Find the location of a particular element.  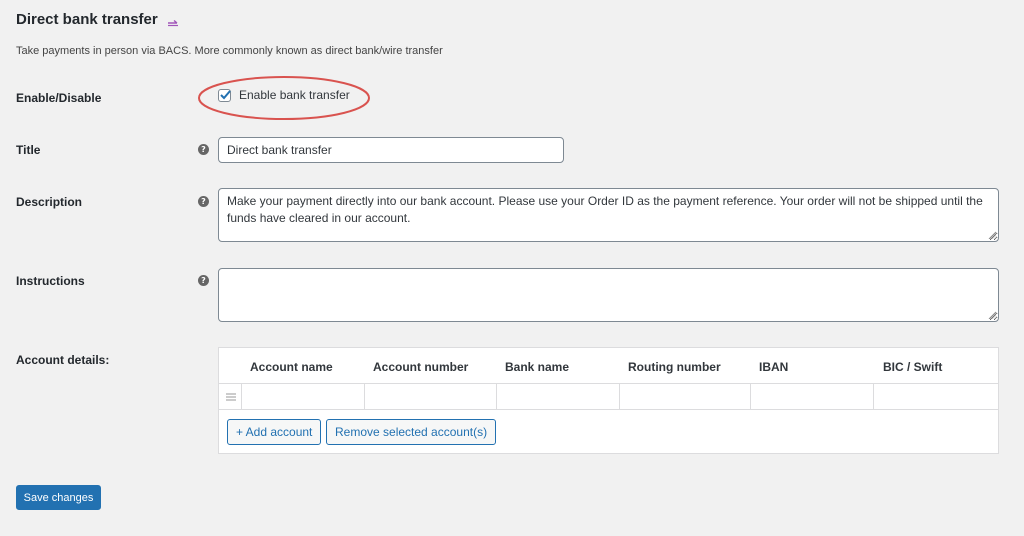

column-header-bank-name: Bank name is located at coordinates (537, 367).